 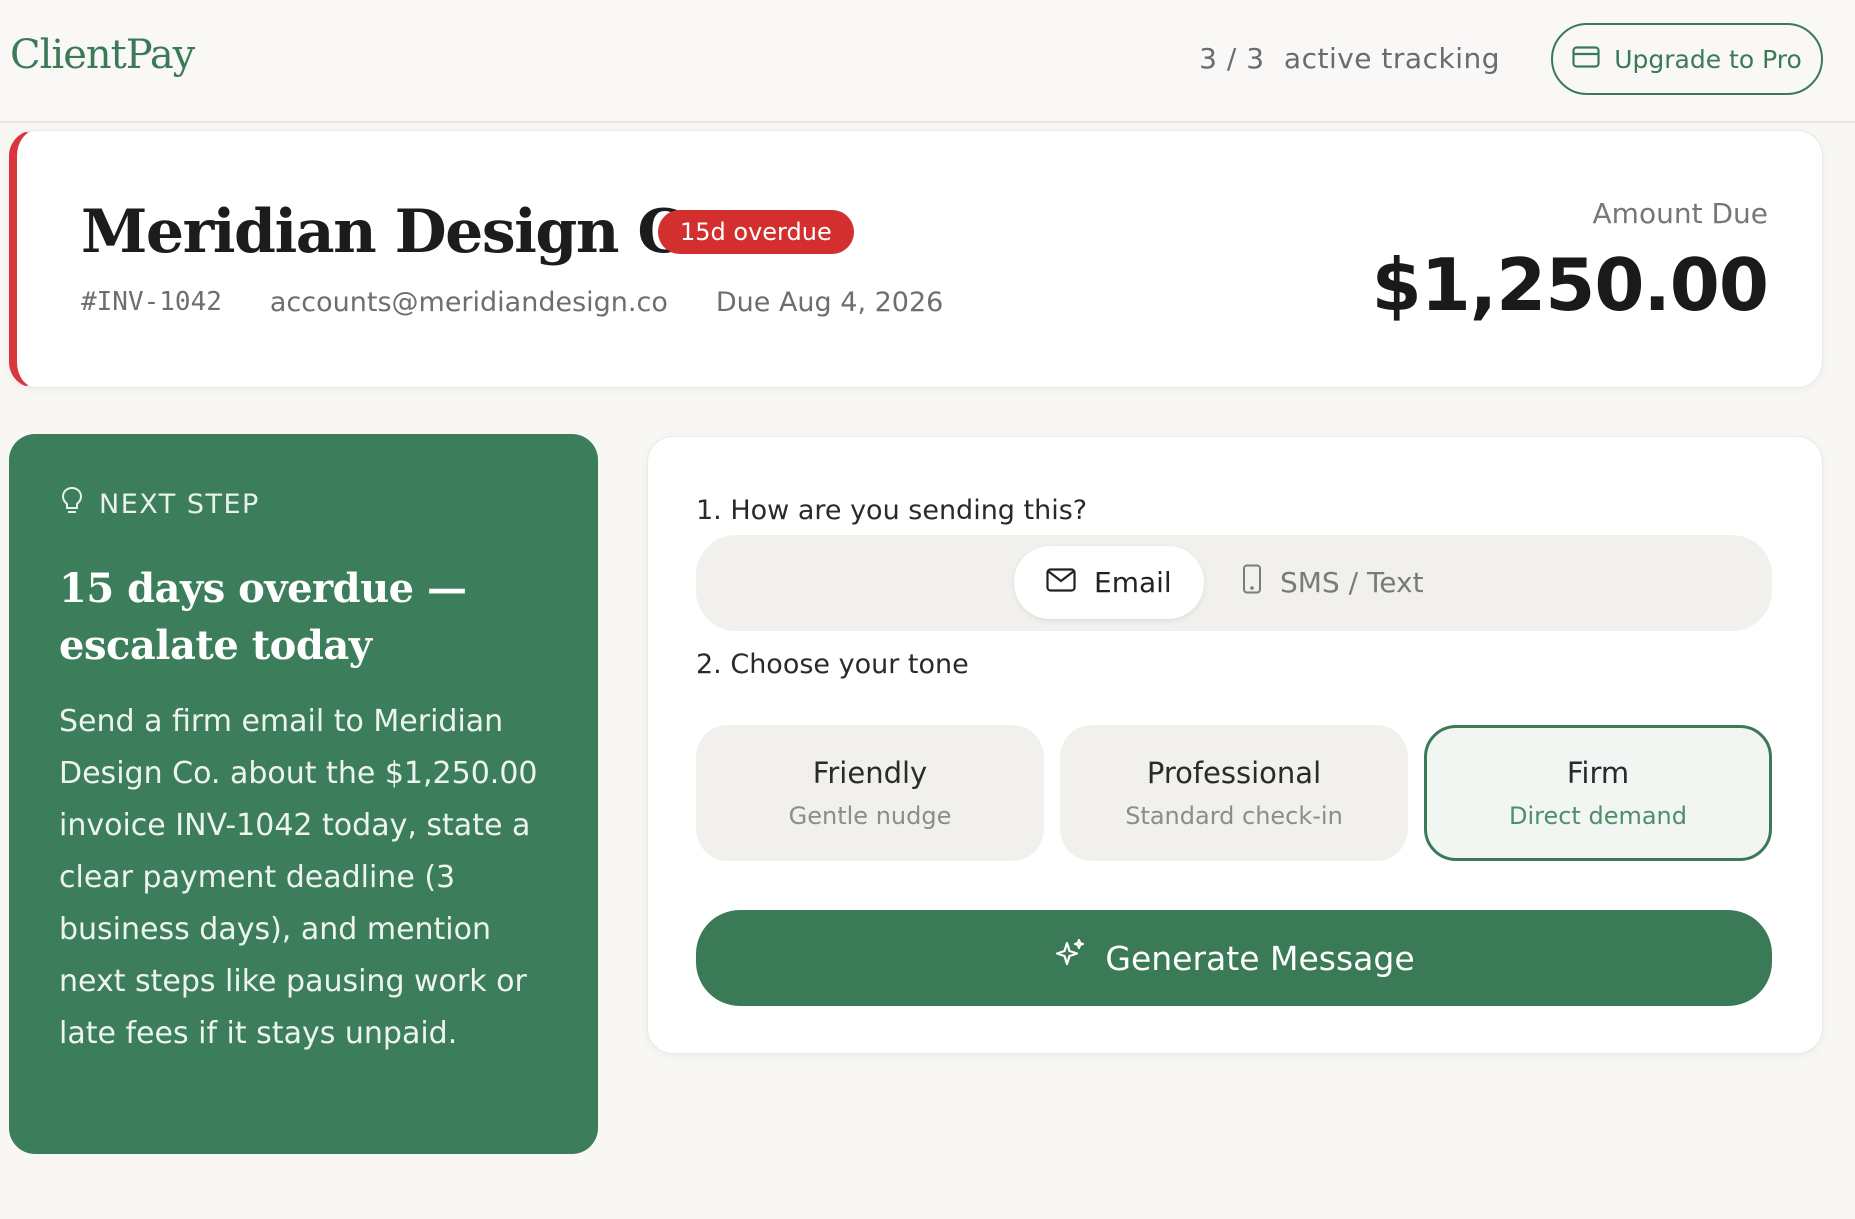 What do you see at coordinates (1570, 285) in the screenshot?
I see `amount-due-value: $1,250.00` at bounding box center [1570, 285].